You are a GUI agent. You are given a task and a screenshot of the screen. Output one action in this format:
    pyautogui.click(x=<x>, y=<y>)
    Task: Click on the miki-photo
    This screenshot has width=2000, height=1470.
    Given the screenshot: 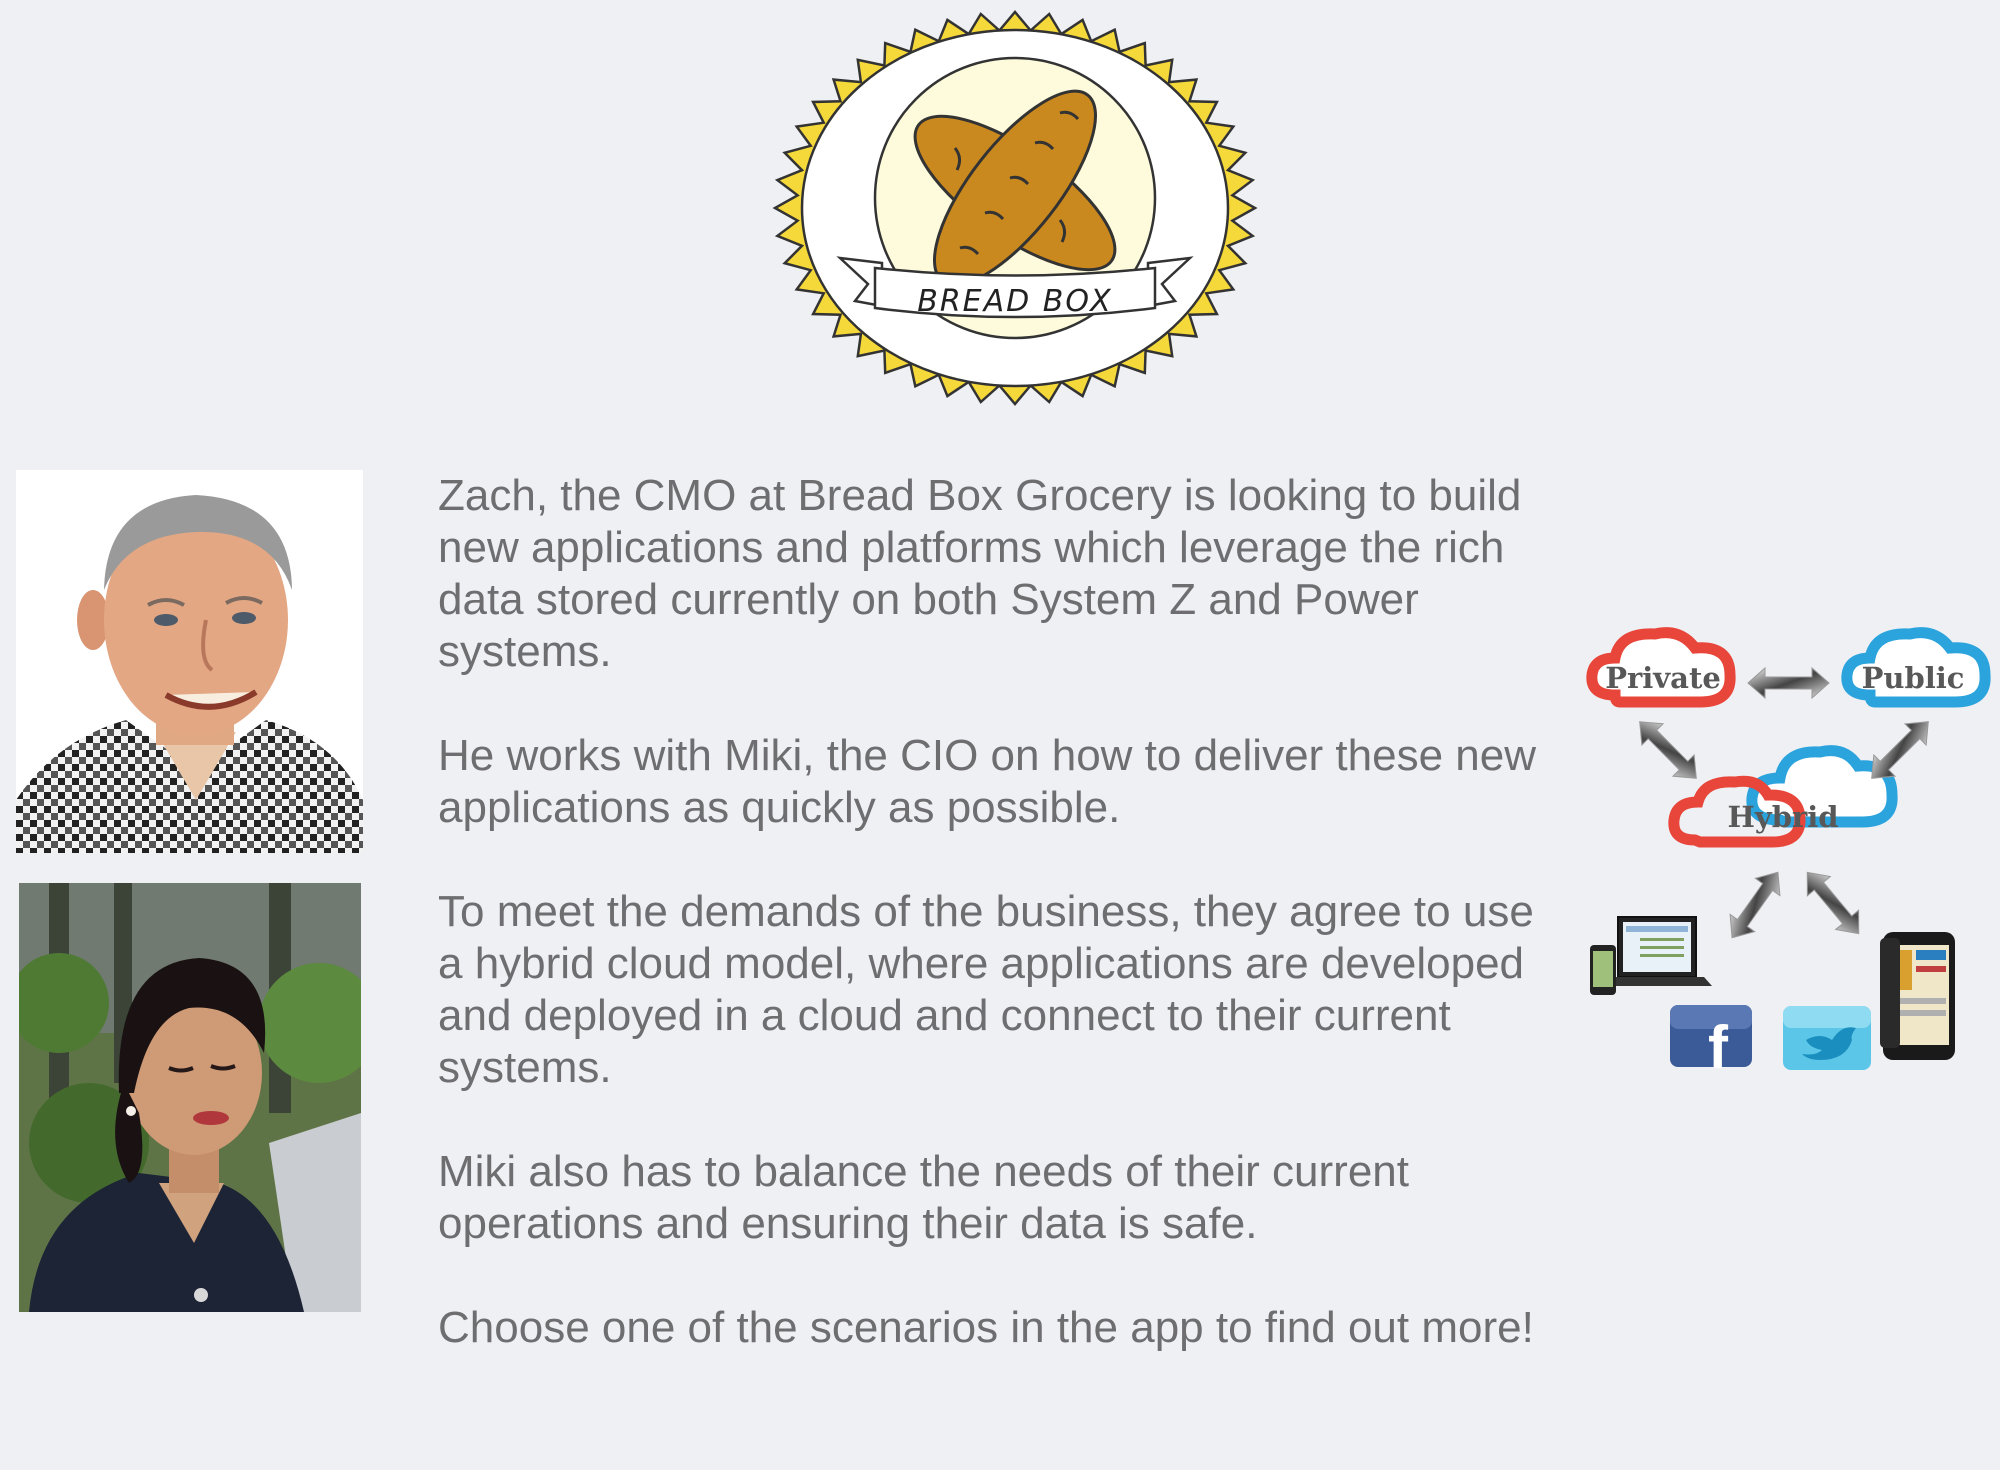 What is the action you would take?
    pyautogui.click(x=190, y=1097)
    